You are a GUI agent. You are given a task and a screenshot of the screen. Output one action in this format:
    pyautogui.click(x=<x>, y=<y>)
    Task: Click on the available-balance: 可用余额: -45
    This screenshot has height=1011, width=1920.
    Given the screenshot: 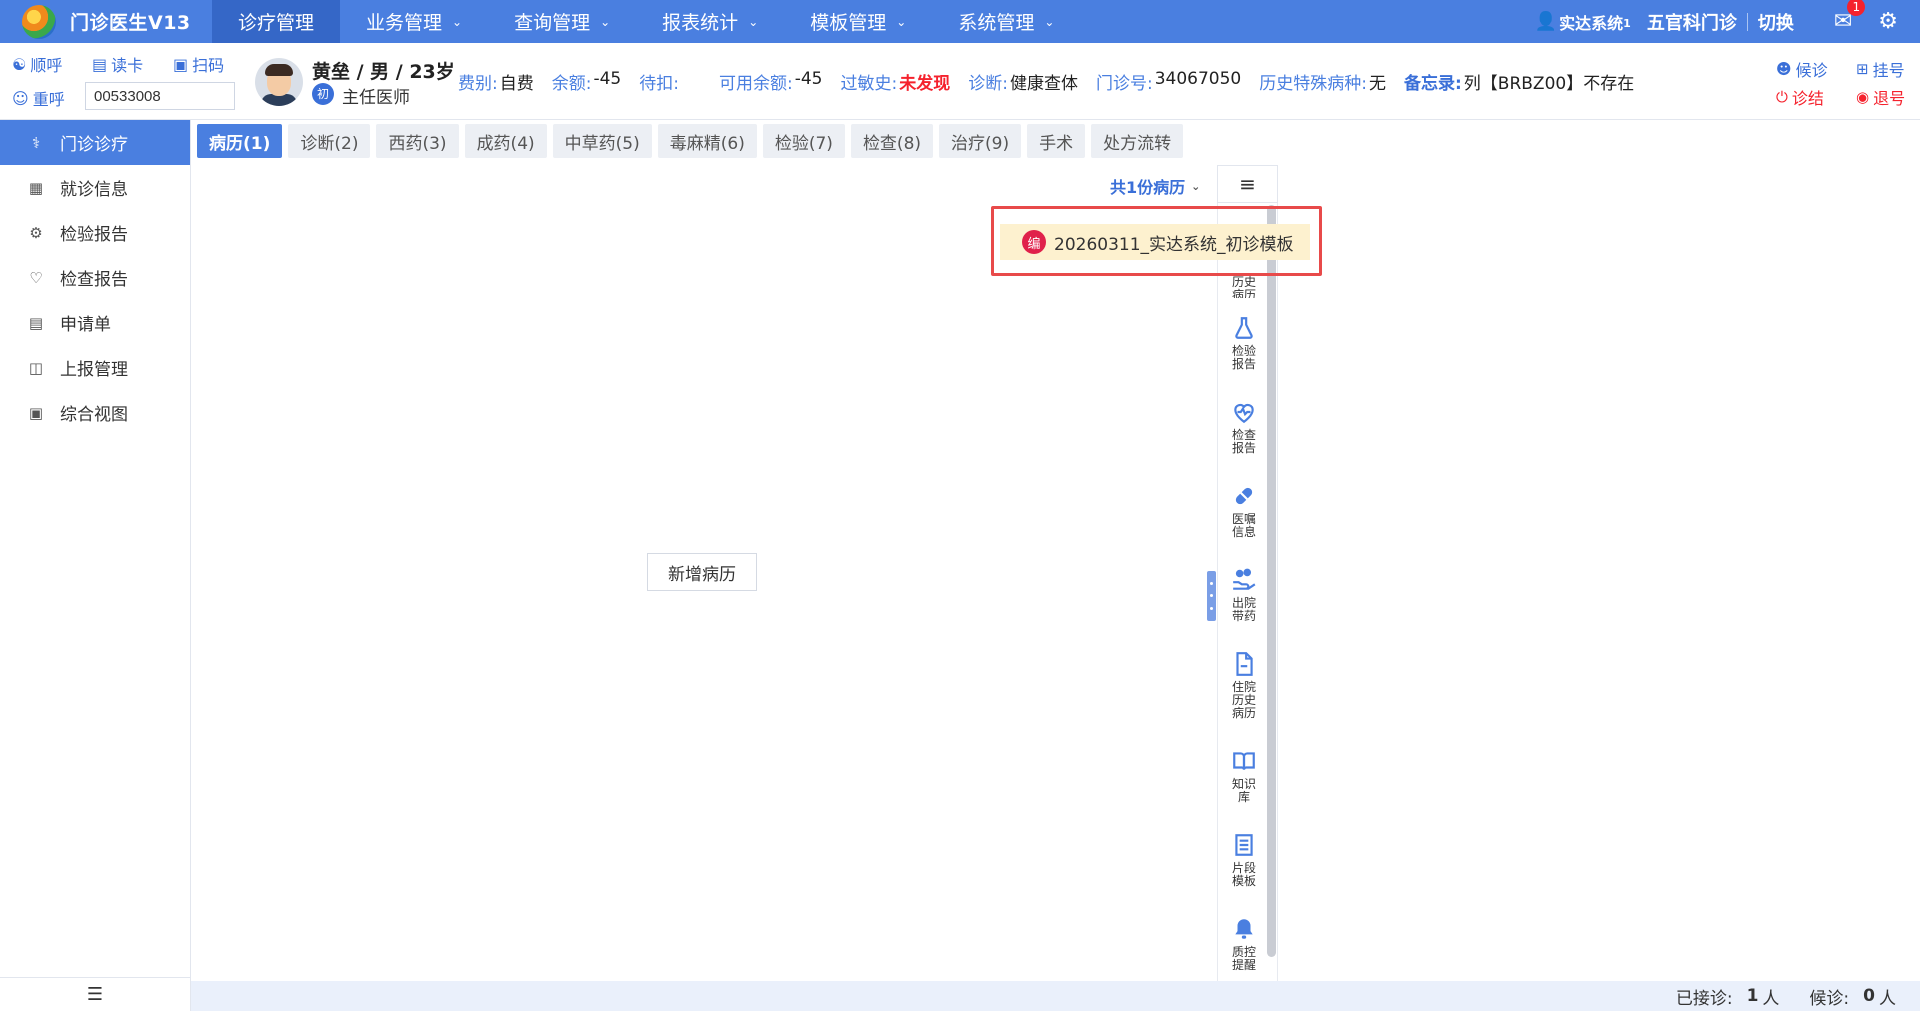 What is the action you would take?
    pyautogui.click(x=771, y=81)
    